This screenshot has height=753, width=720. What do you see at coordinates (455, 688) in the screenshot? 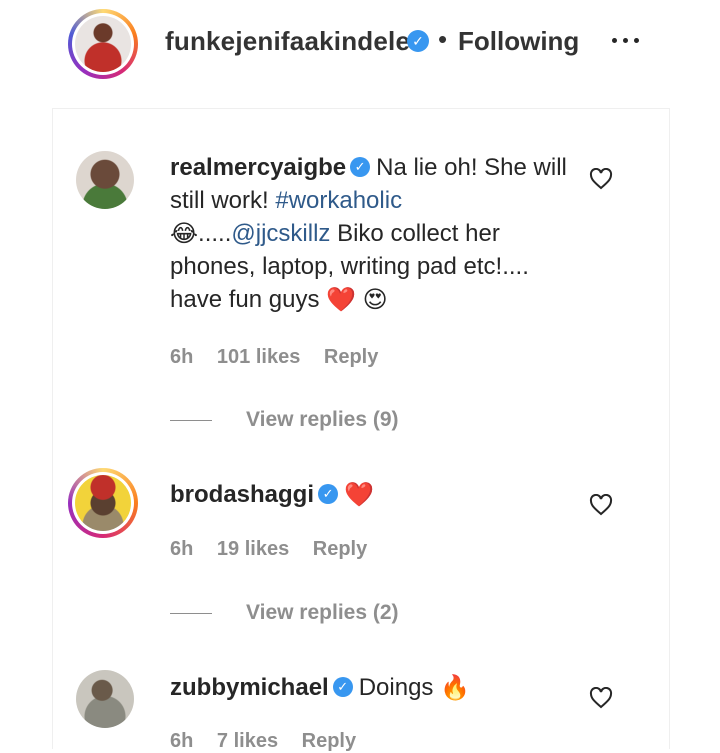
I see `fire-emoji: 🔥` at bounding box center [455, 688].